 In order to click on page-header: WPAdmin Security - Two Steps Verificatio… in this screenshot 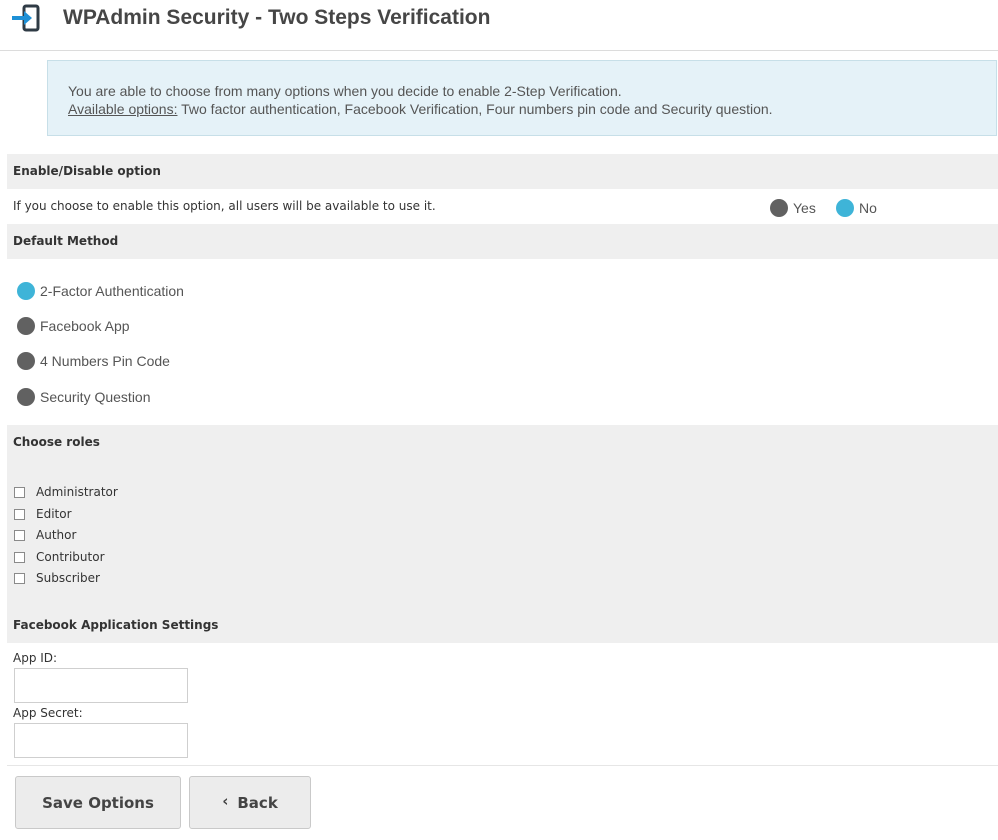, I will do `click(499, 25)`.